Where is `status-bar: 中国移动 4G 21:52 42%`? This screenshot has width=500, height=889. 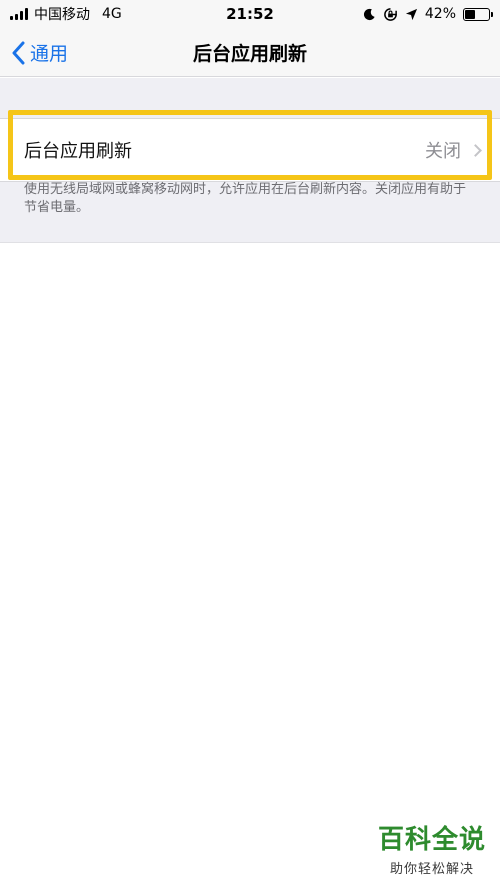 status-bar: 中国移动 4G 21:52 42% is located at coordinates (250, 14).